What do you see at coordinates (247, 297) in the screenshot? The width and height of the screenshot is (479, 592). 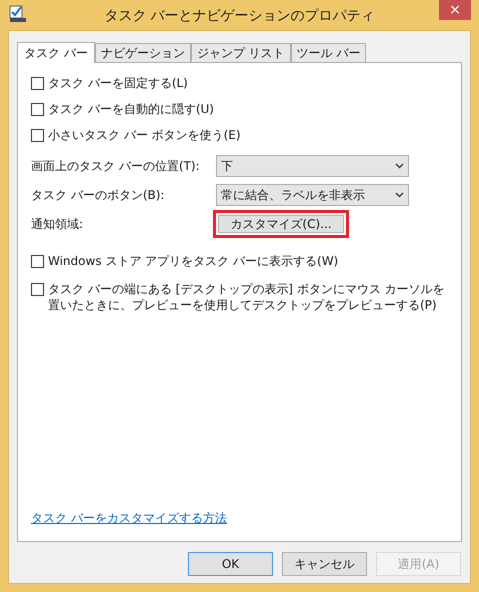 I see `checkbox-label: タスク バーの端にある [デスクトップの表示] ボタンにマウス カーソルを置いたときに、プレビューを使用してデスクトップをプレビューする(P)` at bounding box center [247, 297].